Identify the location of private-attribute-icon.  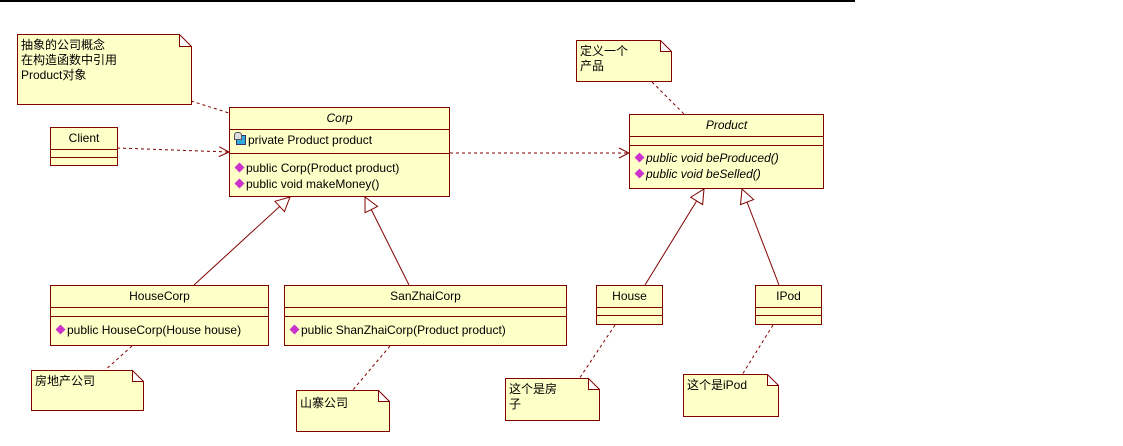
(240, 138).